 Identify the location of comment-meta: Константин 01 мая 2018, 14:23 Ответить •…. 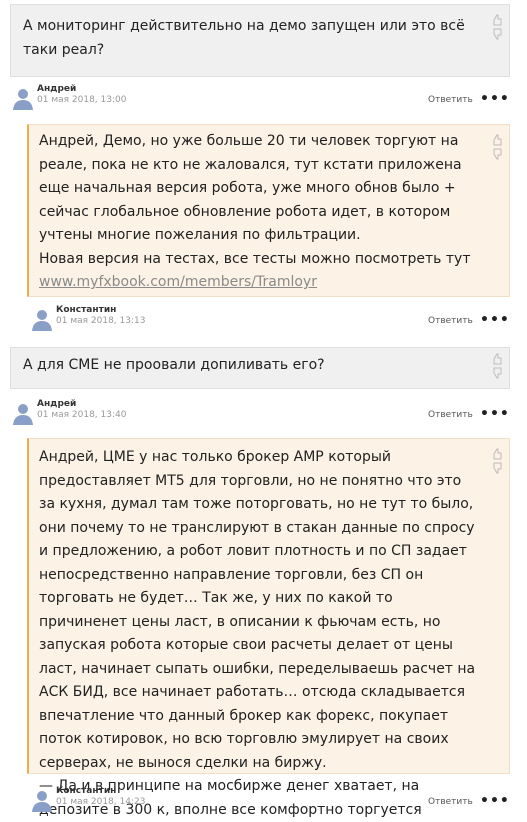
(273, 803).